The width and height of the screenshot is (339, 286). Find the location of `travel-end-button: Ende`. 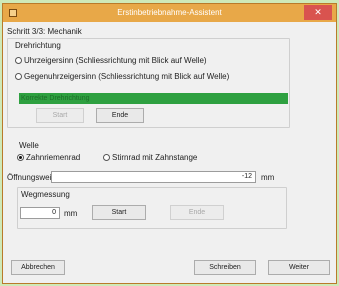

travel-end-button: Ende is located at coordinates (197, 212).